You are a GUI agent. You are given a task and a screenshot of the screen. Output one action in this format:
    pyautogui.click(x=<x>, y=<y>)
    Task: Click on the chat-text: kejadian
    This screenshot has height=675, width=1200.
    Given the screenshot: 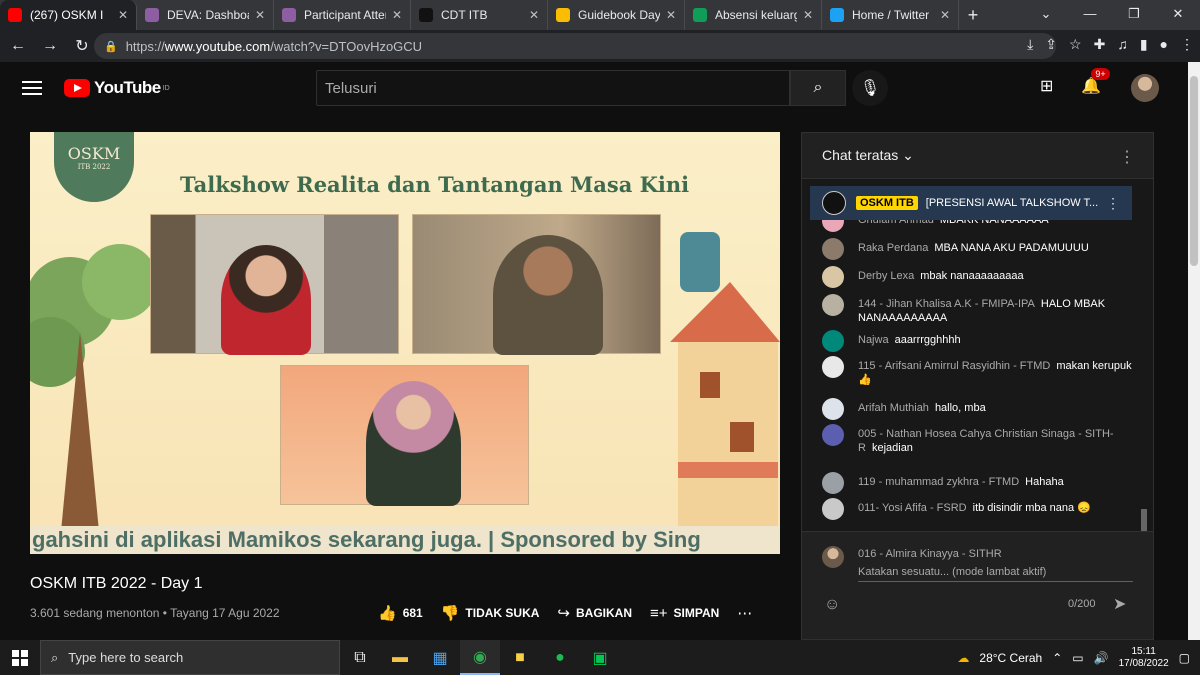 What is the action you would take?
    pyautogui.click(x=892, y=448)
    